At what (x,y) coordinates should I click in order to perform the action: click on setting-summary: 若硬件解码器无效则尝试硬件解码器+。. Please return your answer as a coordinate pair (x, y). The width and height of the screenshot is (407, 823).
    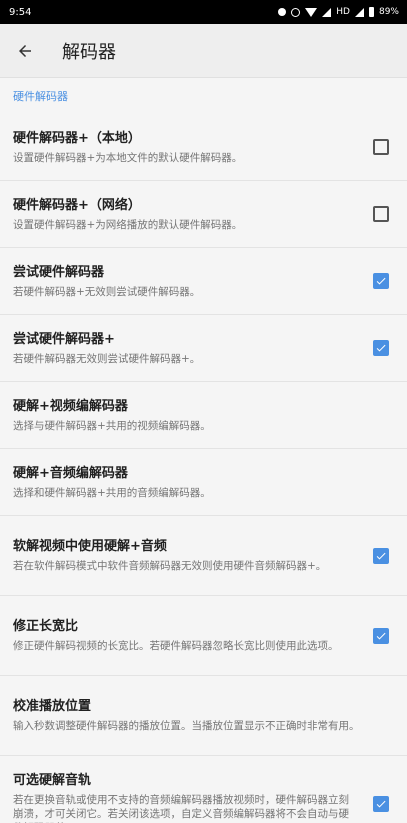
    Looking at the image, I should click on (107, 358).